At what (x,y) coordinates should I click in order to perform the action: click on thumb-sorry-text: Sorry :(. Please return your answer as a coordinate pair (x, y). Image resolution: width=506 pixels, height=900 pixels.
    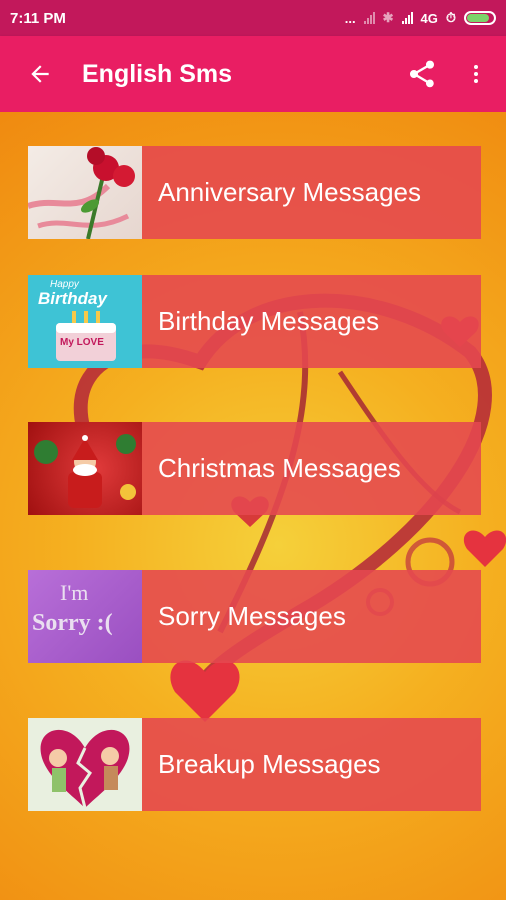
    Looking at the image, I should click on (72, 623).